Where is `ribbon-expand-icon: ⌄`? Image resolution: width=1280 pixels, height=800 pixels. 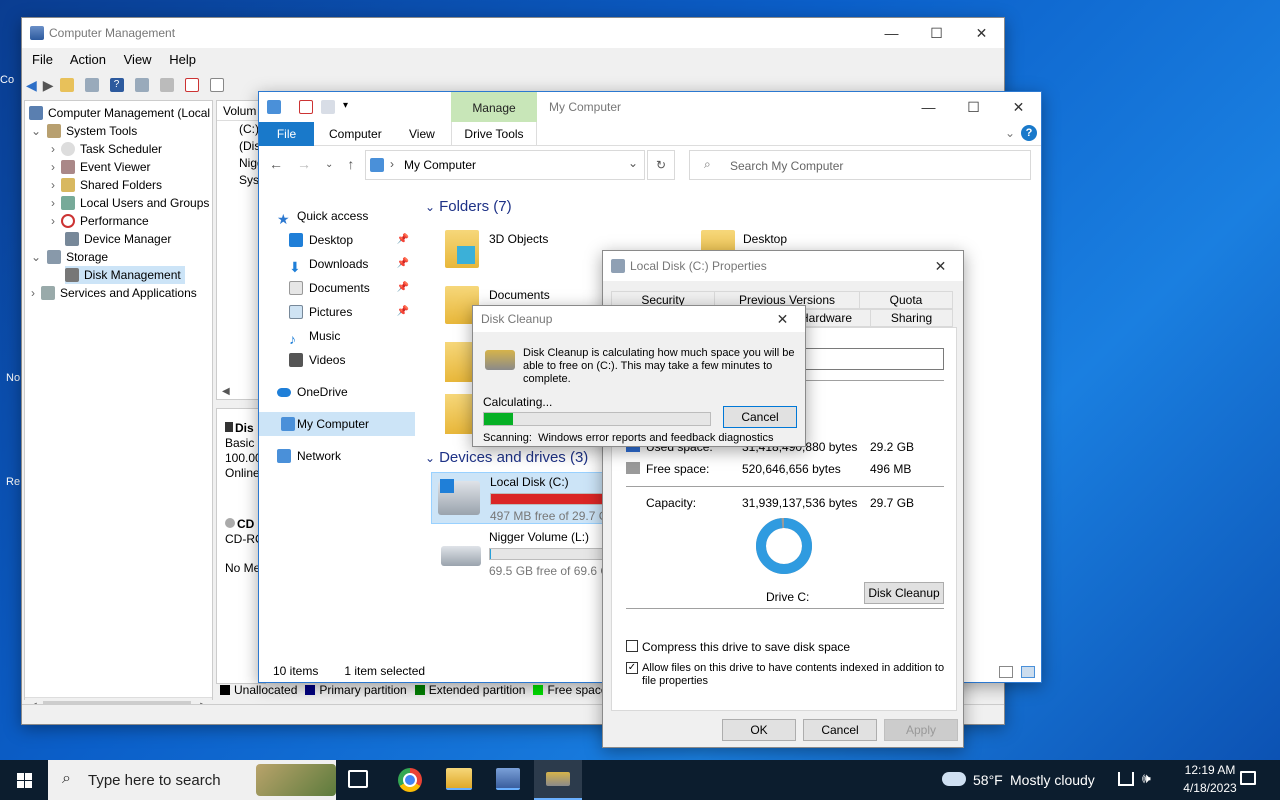
ribbon-expand-icon: ⌄ is located at coordinates (1010, 133).